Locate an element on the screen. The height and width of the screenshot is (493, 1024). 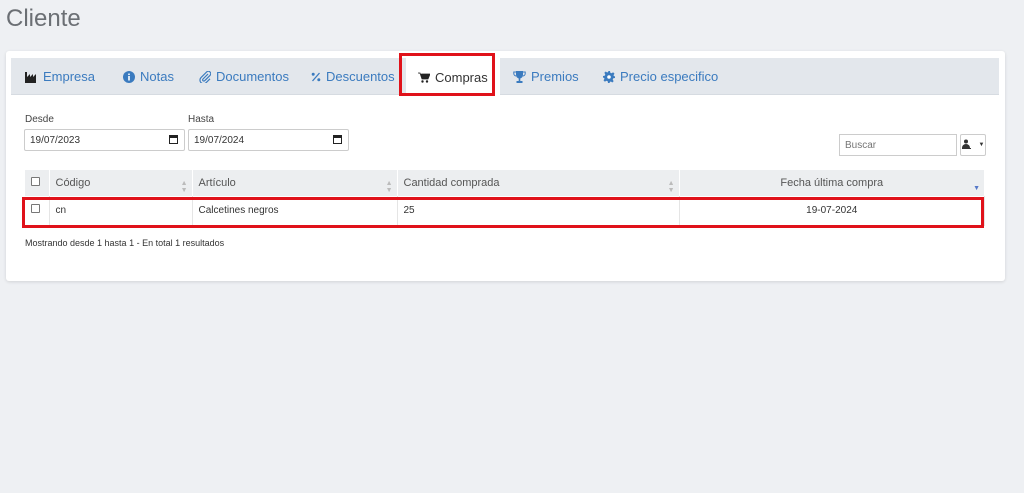
select-all-checkbox is located at coordinates (35, 181).